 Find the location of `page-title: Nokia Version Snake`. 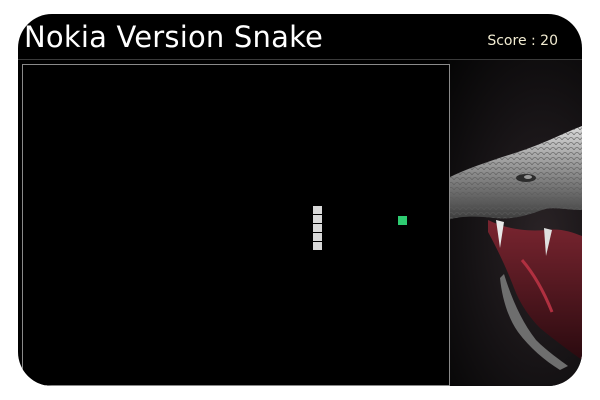

page-title: Nokia Version Snake is located at coordinates (174, 37).